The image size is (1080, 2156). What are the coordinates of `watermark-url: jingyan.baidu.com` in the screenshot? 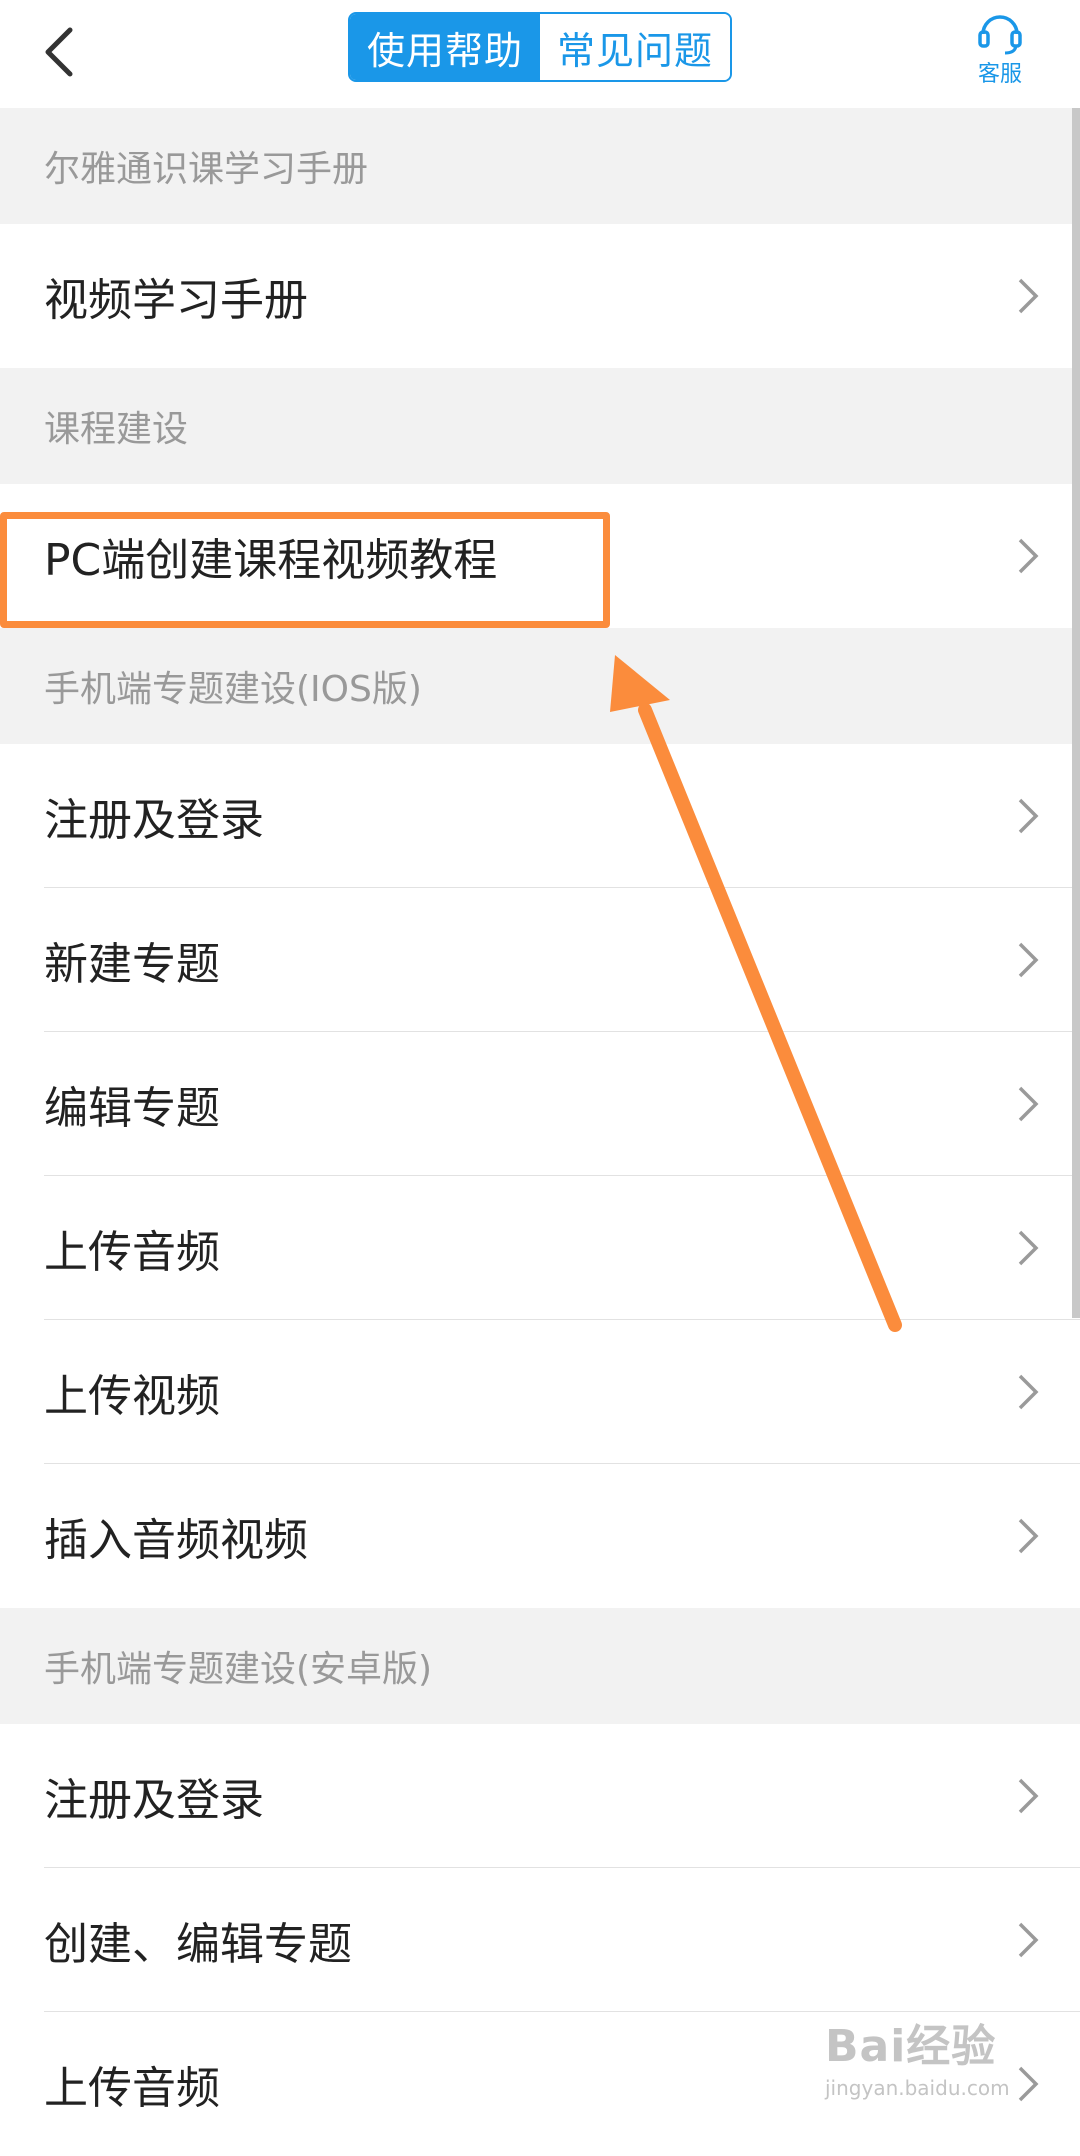 It's located at (917, 2088).